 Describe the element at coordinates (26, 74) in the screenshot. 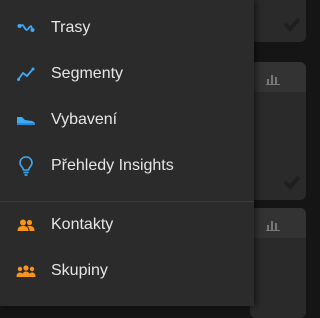

I see `segment-icon` at that location.